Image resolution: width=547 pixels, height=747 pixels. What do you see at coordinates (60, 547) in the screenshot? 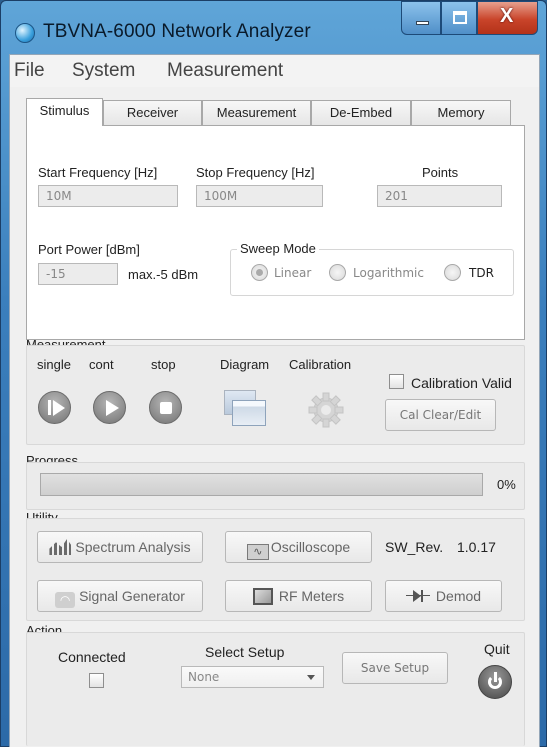
I see `spectrum-icon` at bounding box center [60, 547].